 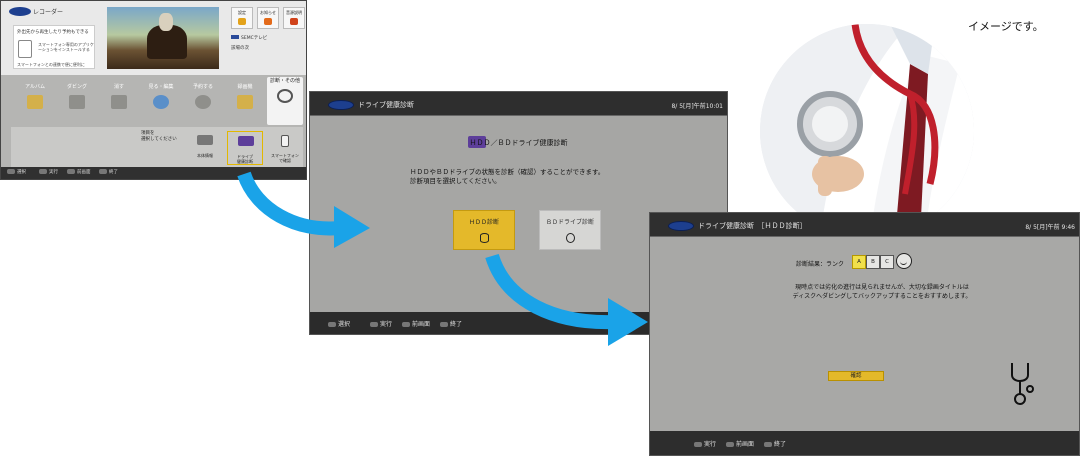 I want to click on globe-icon, so click(x=161, y=102).